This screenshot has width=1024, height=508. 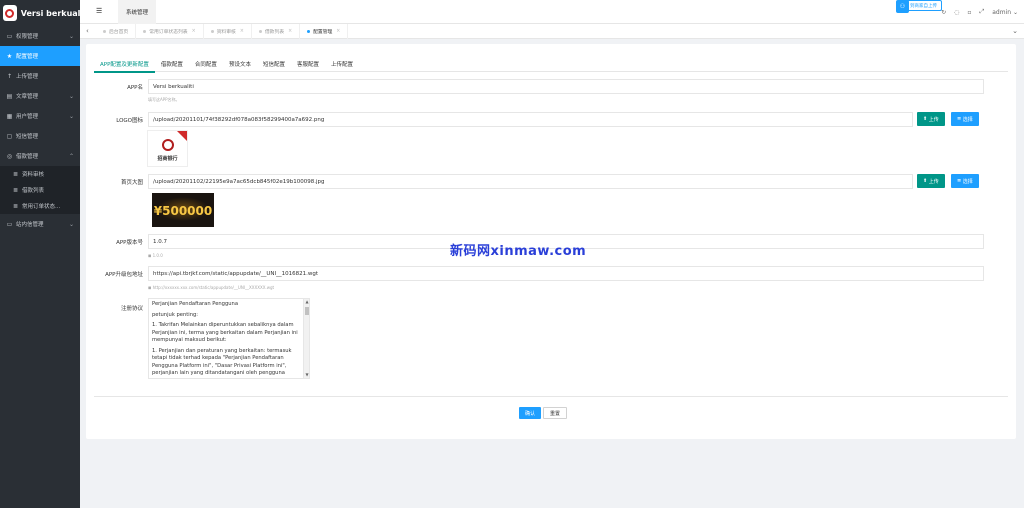 I want to click on menu-toggle-icon: ☰, so click(x=99, y=11).